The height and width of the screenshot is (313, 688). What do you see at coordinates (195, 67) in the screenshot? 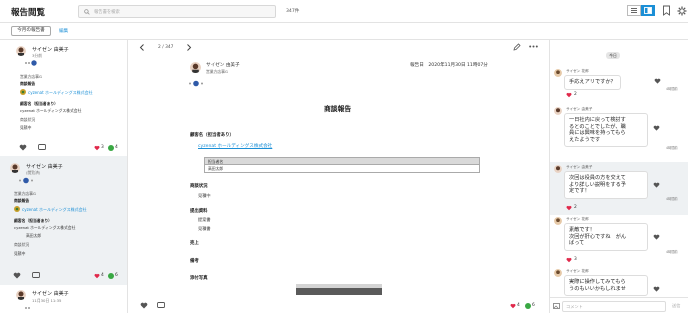
I see `author-avatar` at bounding box center [195, 67].